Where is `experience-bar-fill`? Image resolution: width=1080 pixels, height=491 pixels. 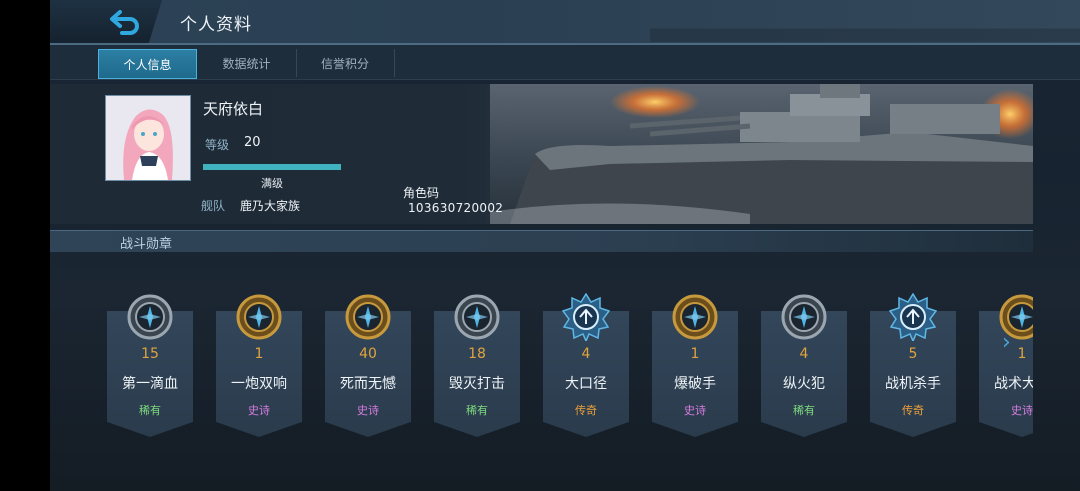
experience-bar-fill is located at coordinates (272, 167).